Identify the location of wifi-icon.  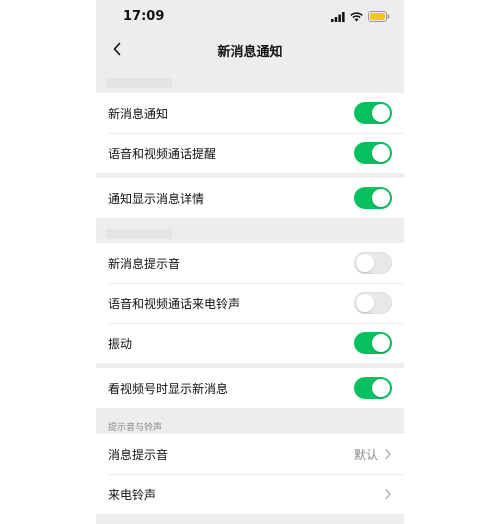
(356, 16).